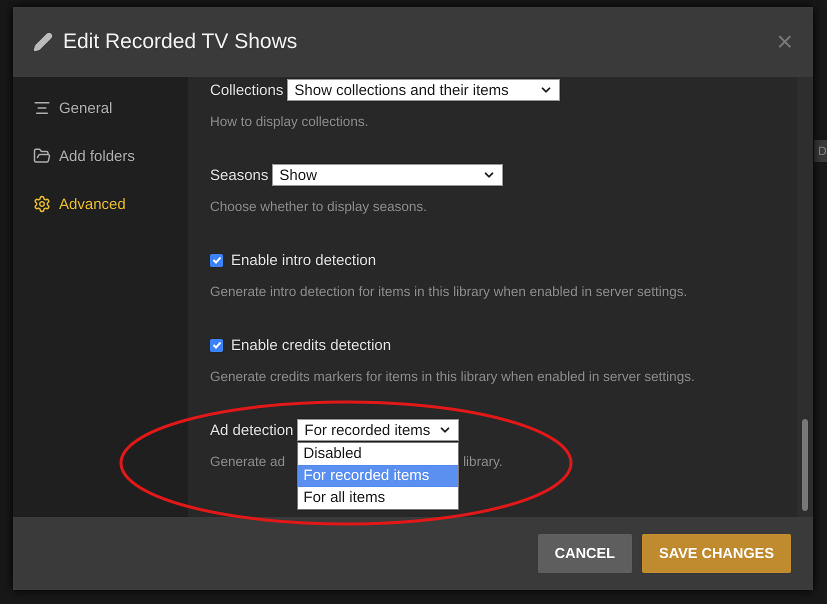 This screenshot has height=604, width=827. What do you see at coordinates (585, 553) in the screenshot?
I see `cancel-button: CANCEL` at bounding box center [585, 553].